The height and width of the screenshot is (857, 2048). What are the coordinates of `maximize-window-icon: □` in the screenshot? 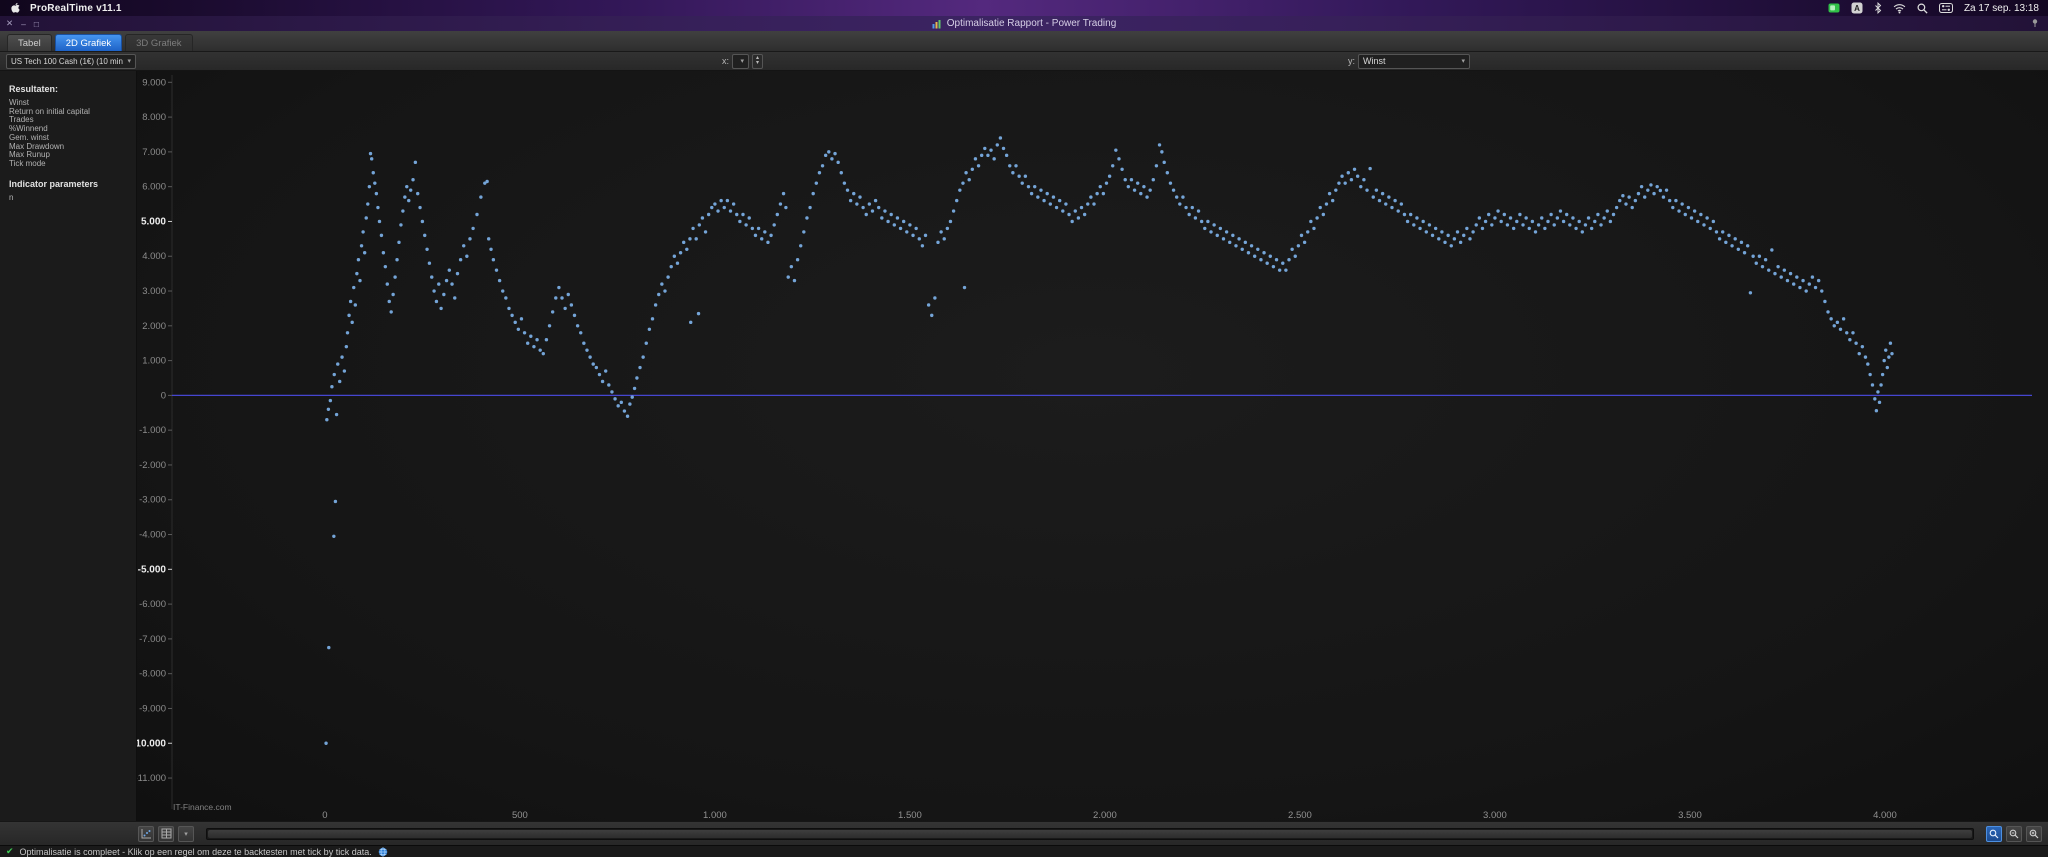 It's located at (36, 24).